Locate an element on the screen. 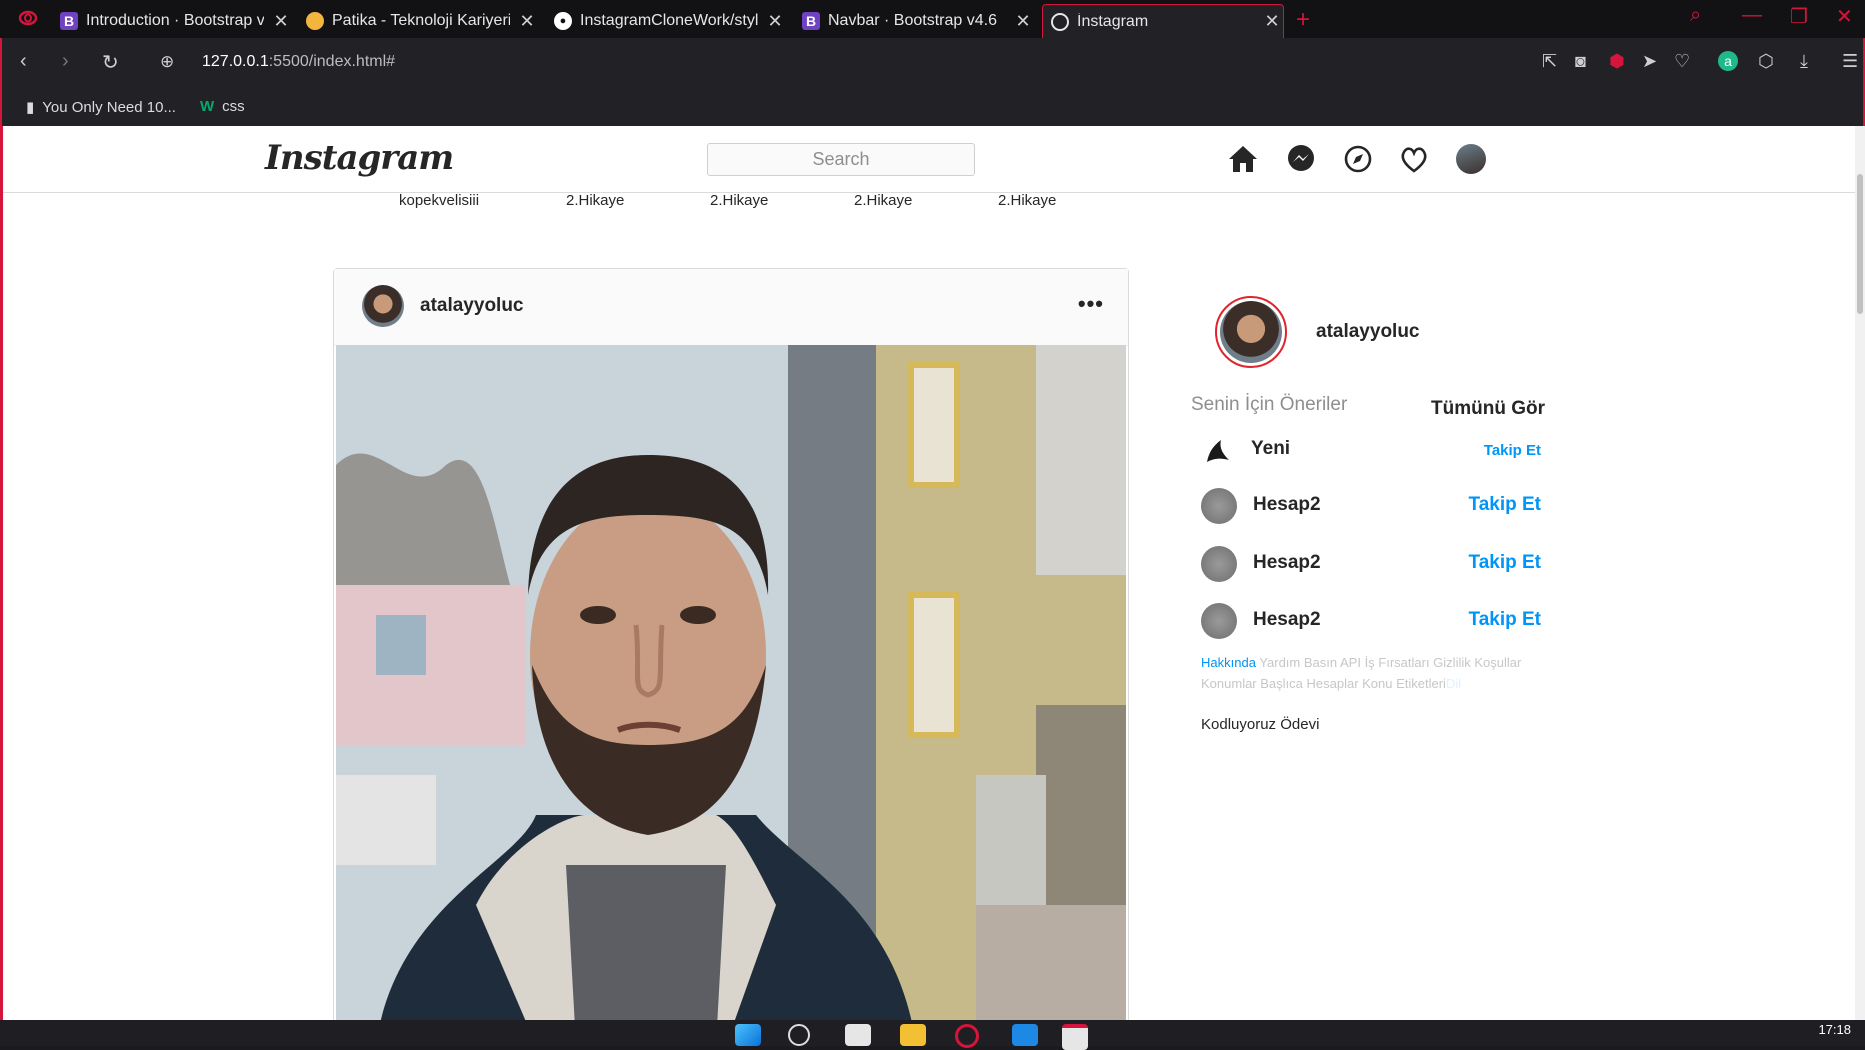 The image size is (1865, 1050). tab-title: İnstagram is located at coordinates (1113, 21).